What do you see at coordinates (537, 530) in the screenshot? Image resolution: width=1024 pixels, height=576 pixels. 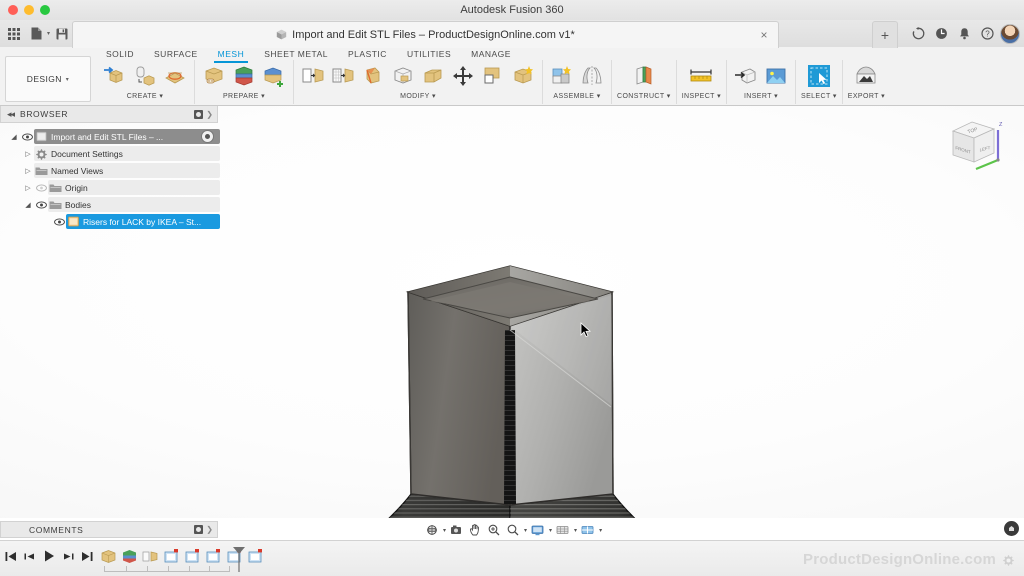 I see `display-settings-icon` at bounding box center [537, 530].